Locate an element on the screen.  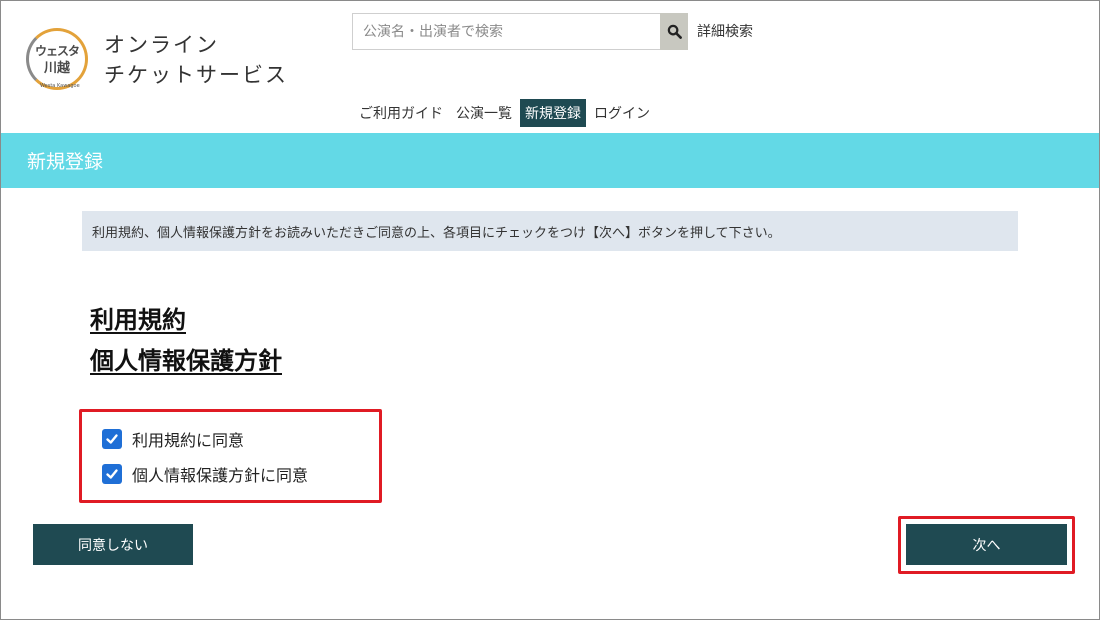
search-icon is located at coordinates (674, 31).